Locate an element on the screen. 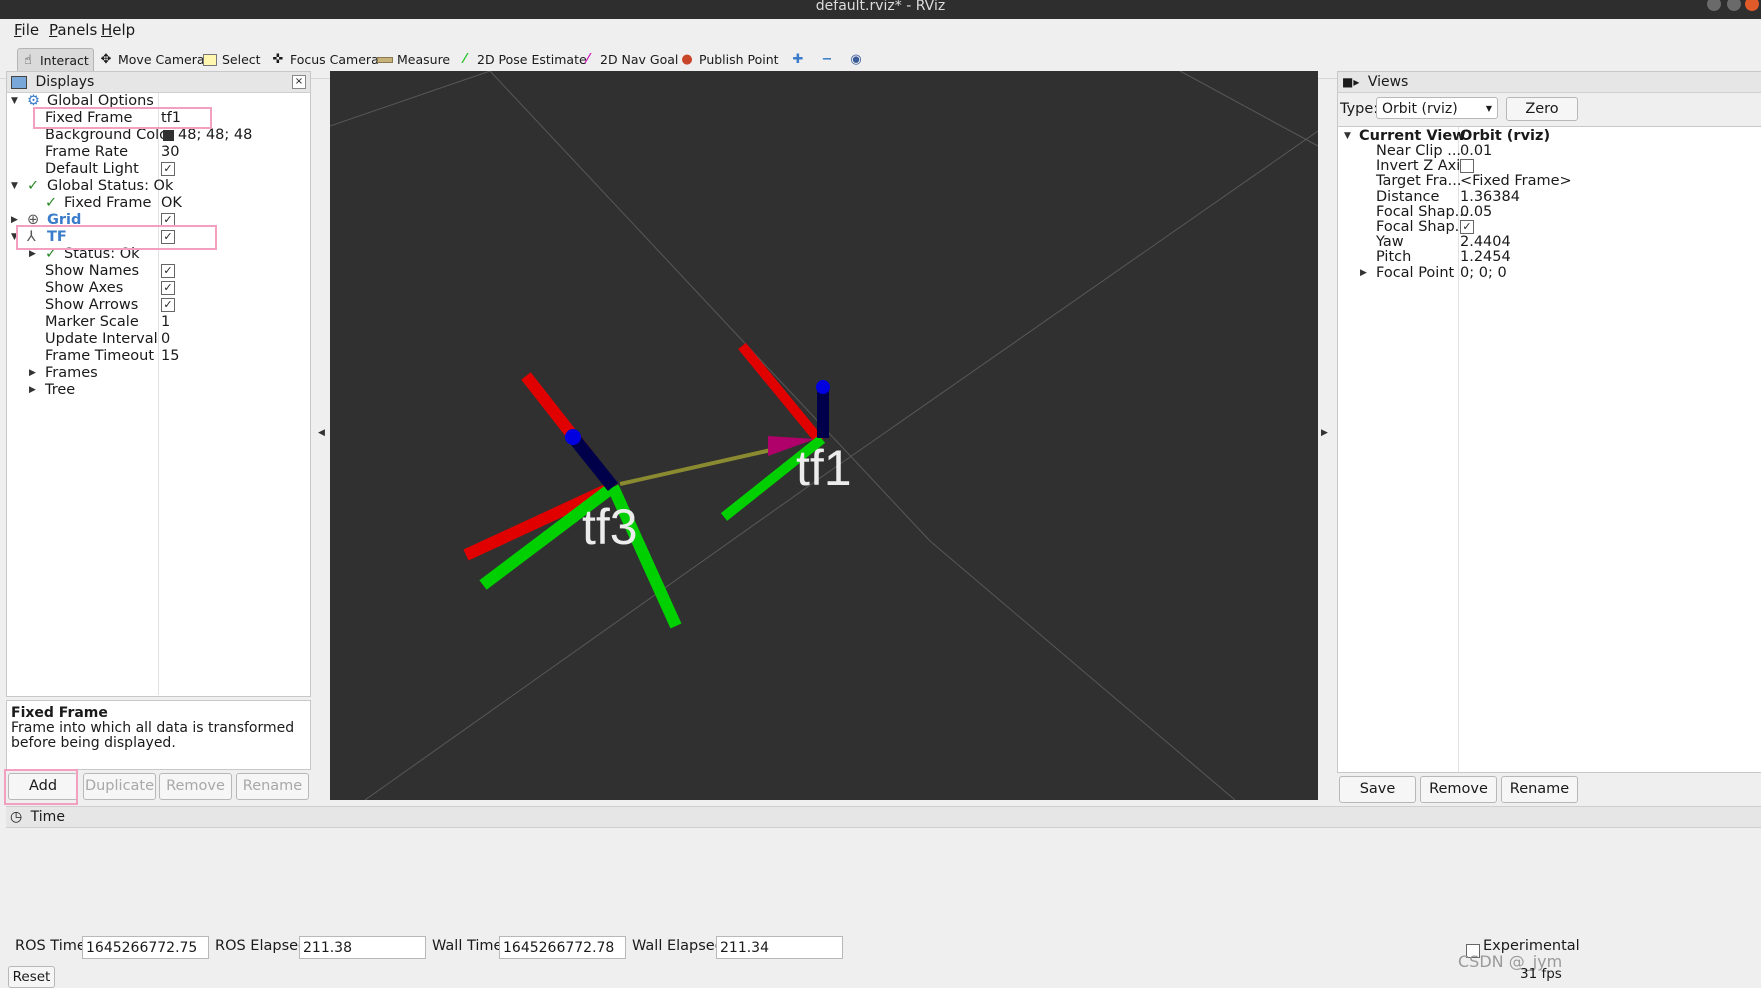 This screenshot has height=988, width=1761. ros-elapsed-field: 211.38 is located at coordinates (362, 947).